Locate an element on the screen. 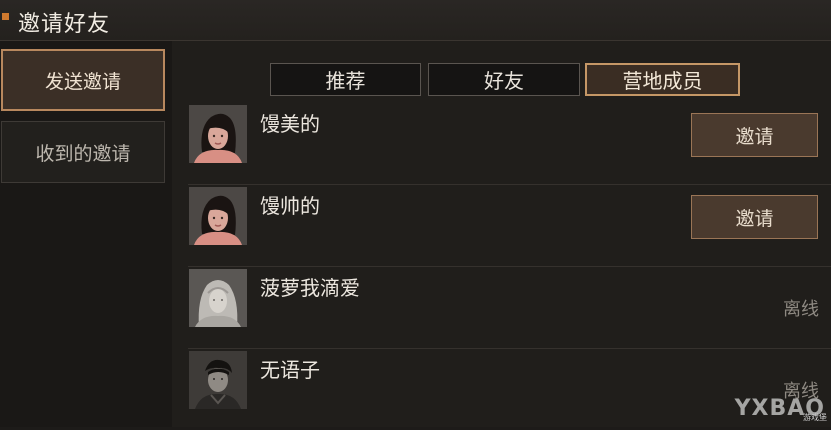 The width and height of the screenshot is (831, 430). sidebar-item-received-invites: 收到的邀请 is located at coordinates (83, 152).